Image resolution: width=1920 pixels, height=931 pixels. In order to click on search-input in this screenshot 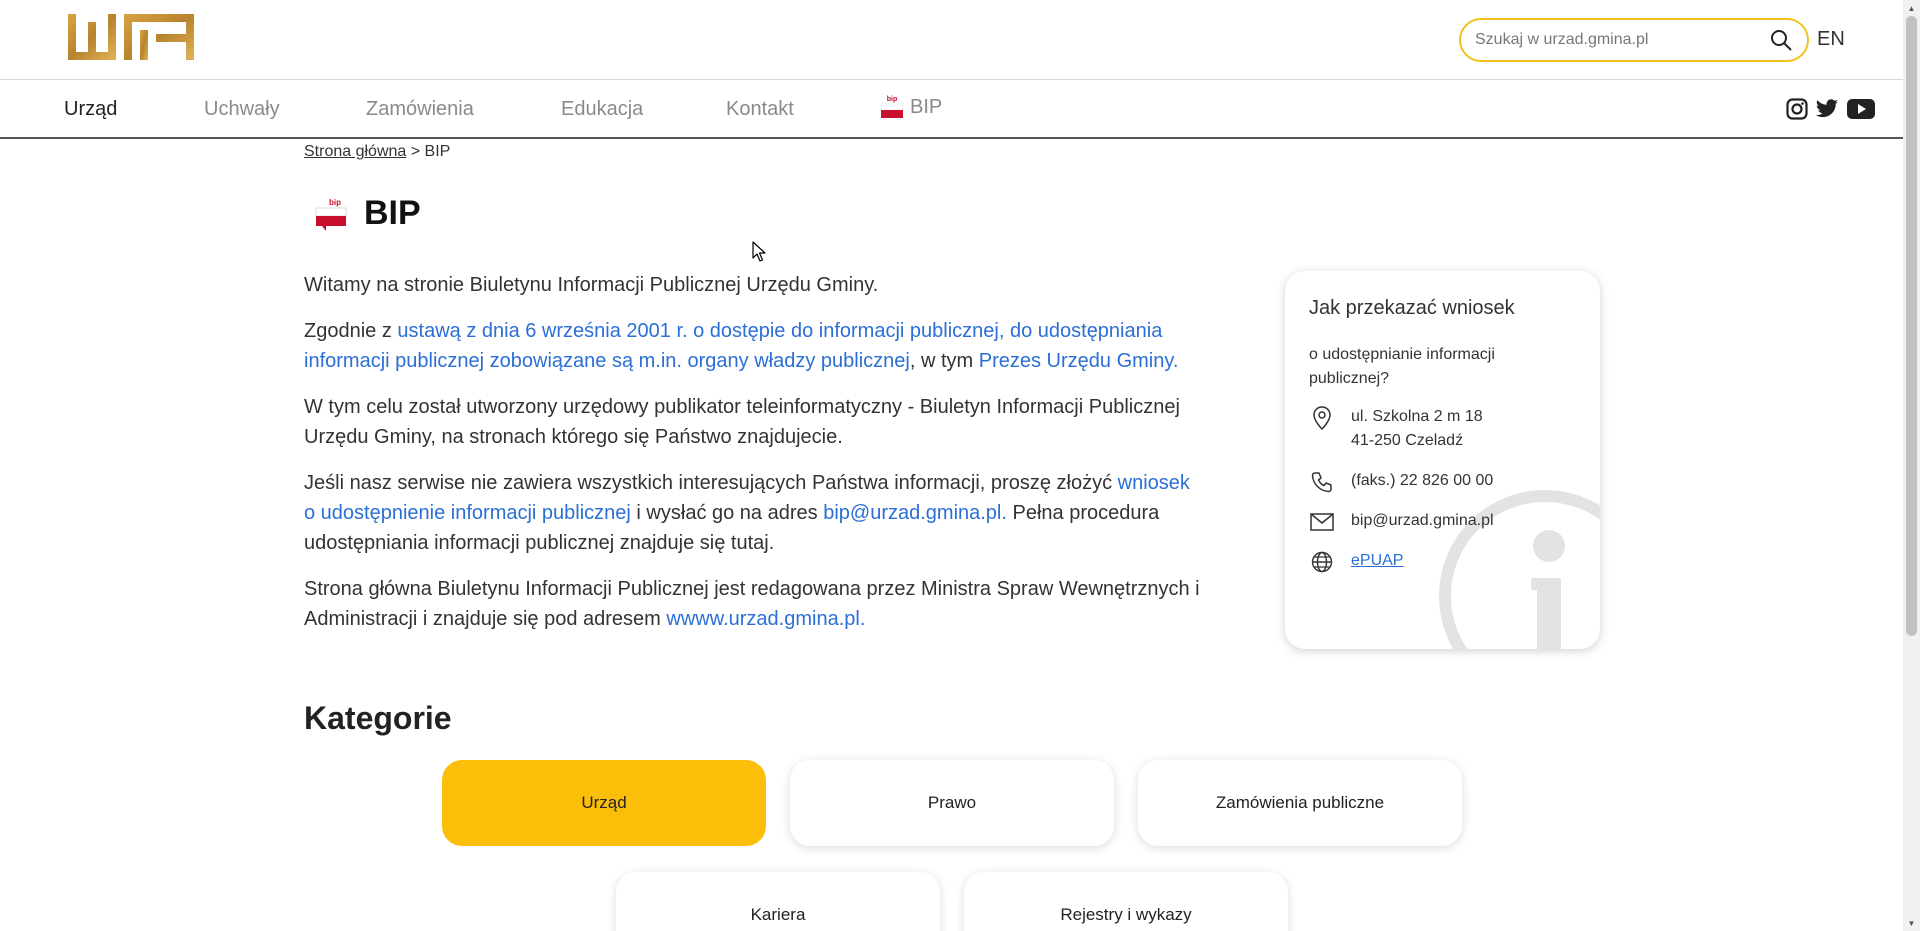, I will do `click(1621, 40)`.